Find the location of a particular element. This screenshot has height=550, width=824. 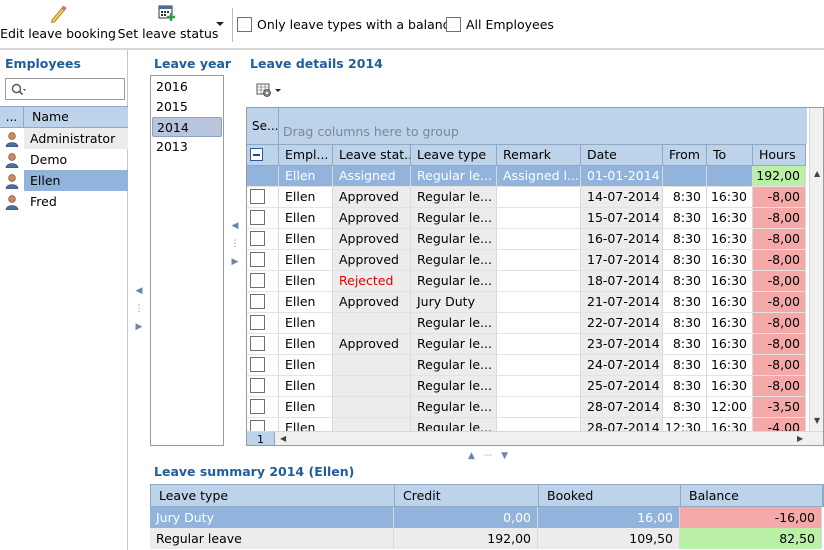

employee-row: Demo is located at coordinates (64, 159).